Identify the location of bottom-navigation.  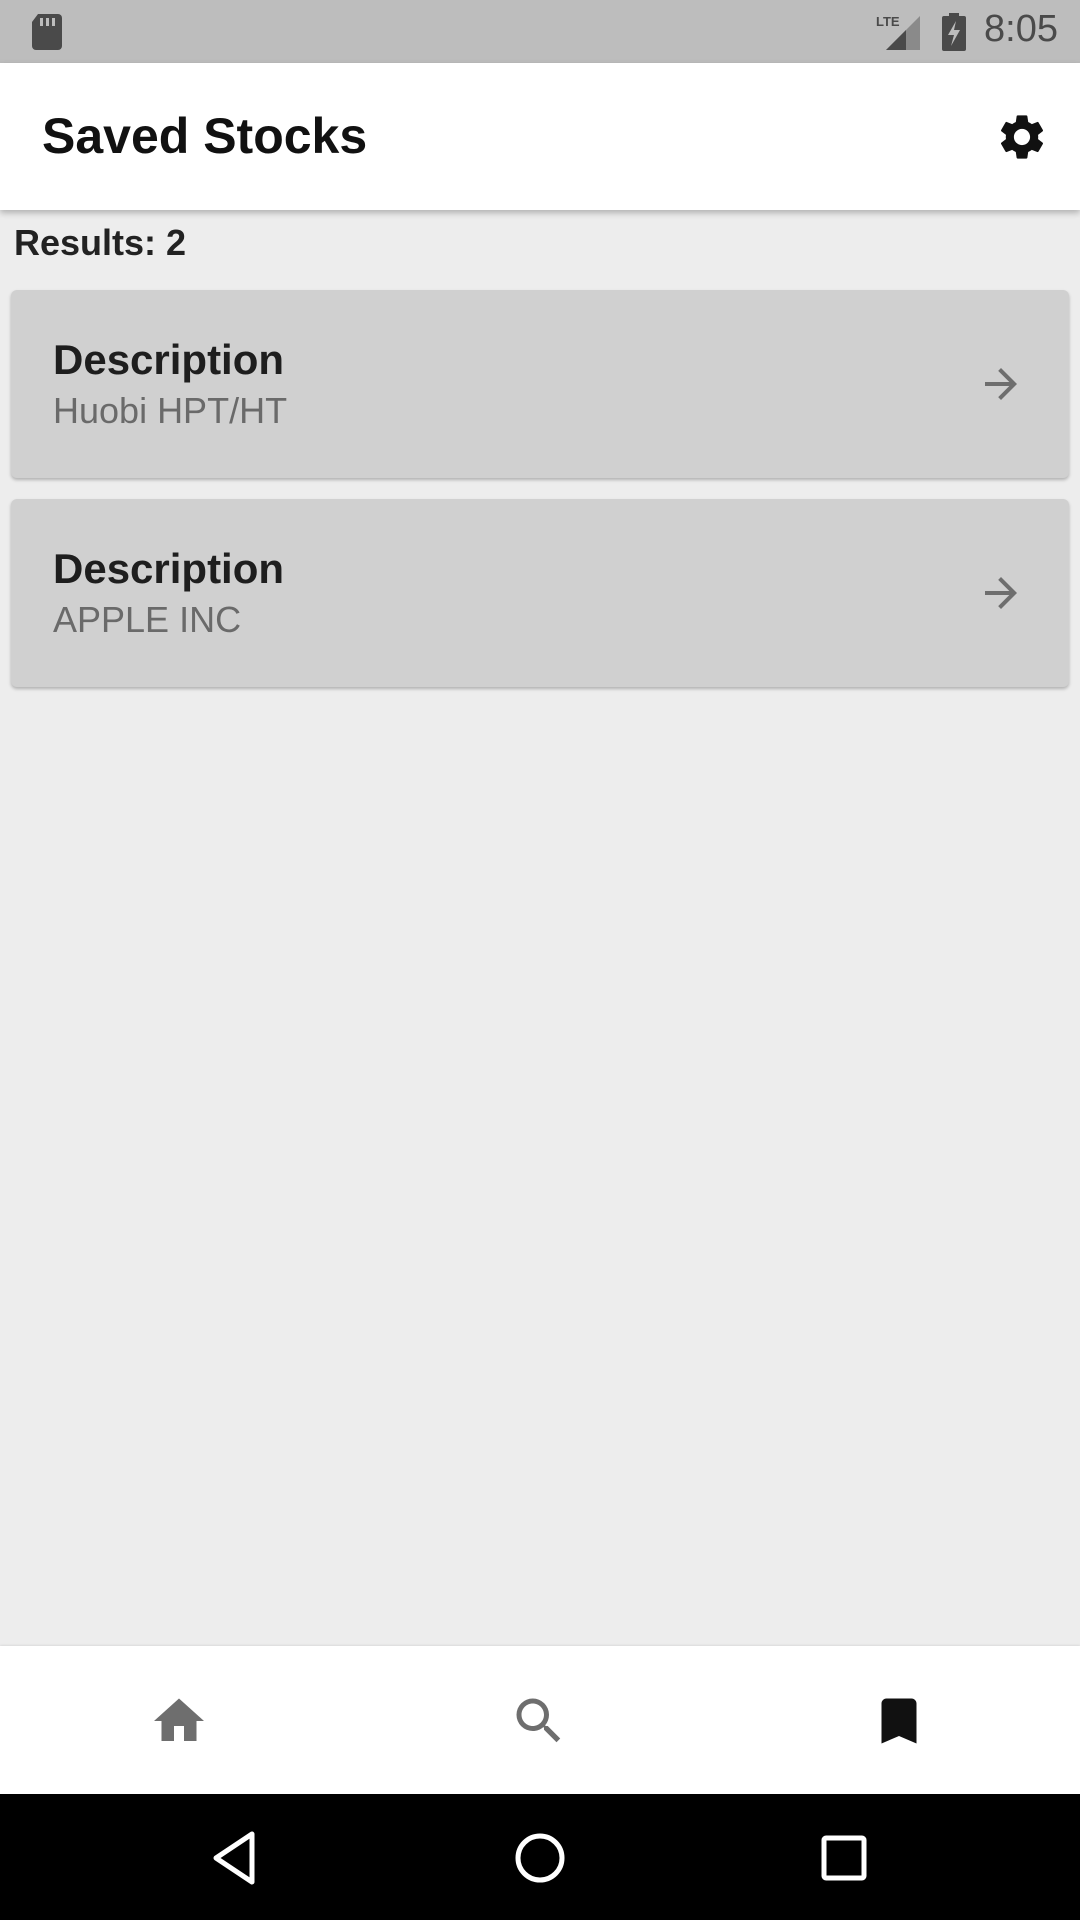
(540, 1720).